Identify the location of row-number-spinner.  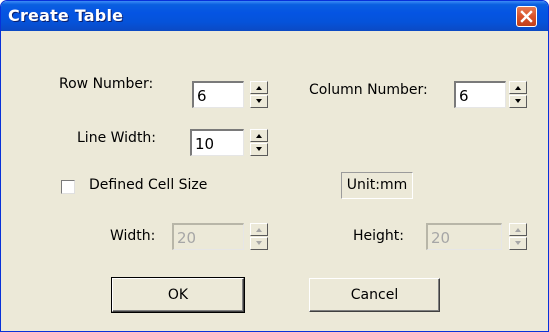
(259, 94).